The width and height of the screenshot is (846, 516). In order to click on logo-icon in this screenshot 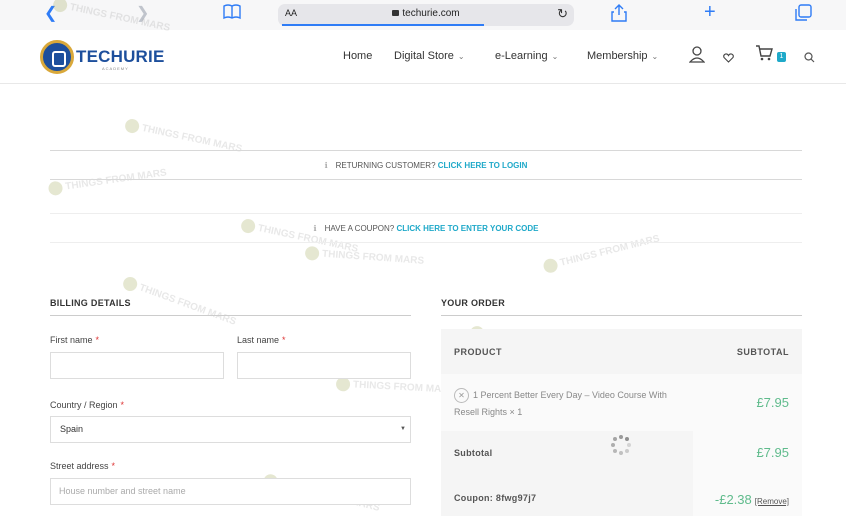, I will do `click(57, 57)`.